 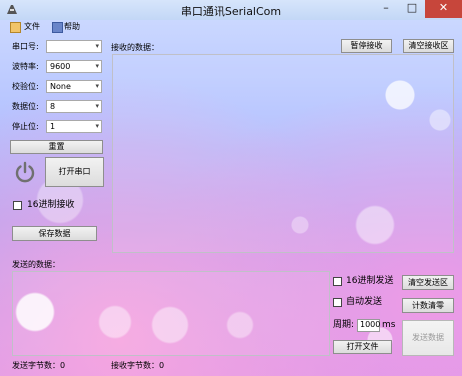 I want to click on parity-value: None, so click(x=60, y=86).